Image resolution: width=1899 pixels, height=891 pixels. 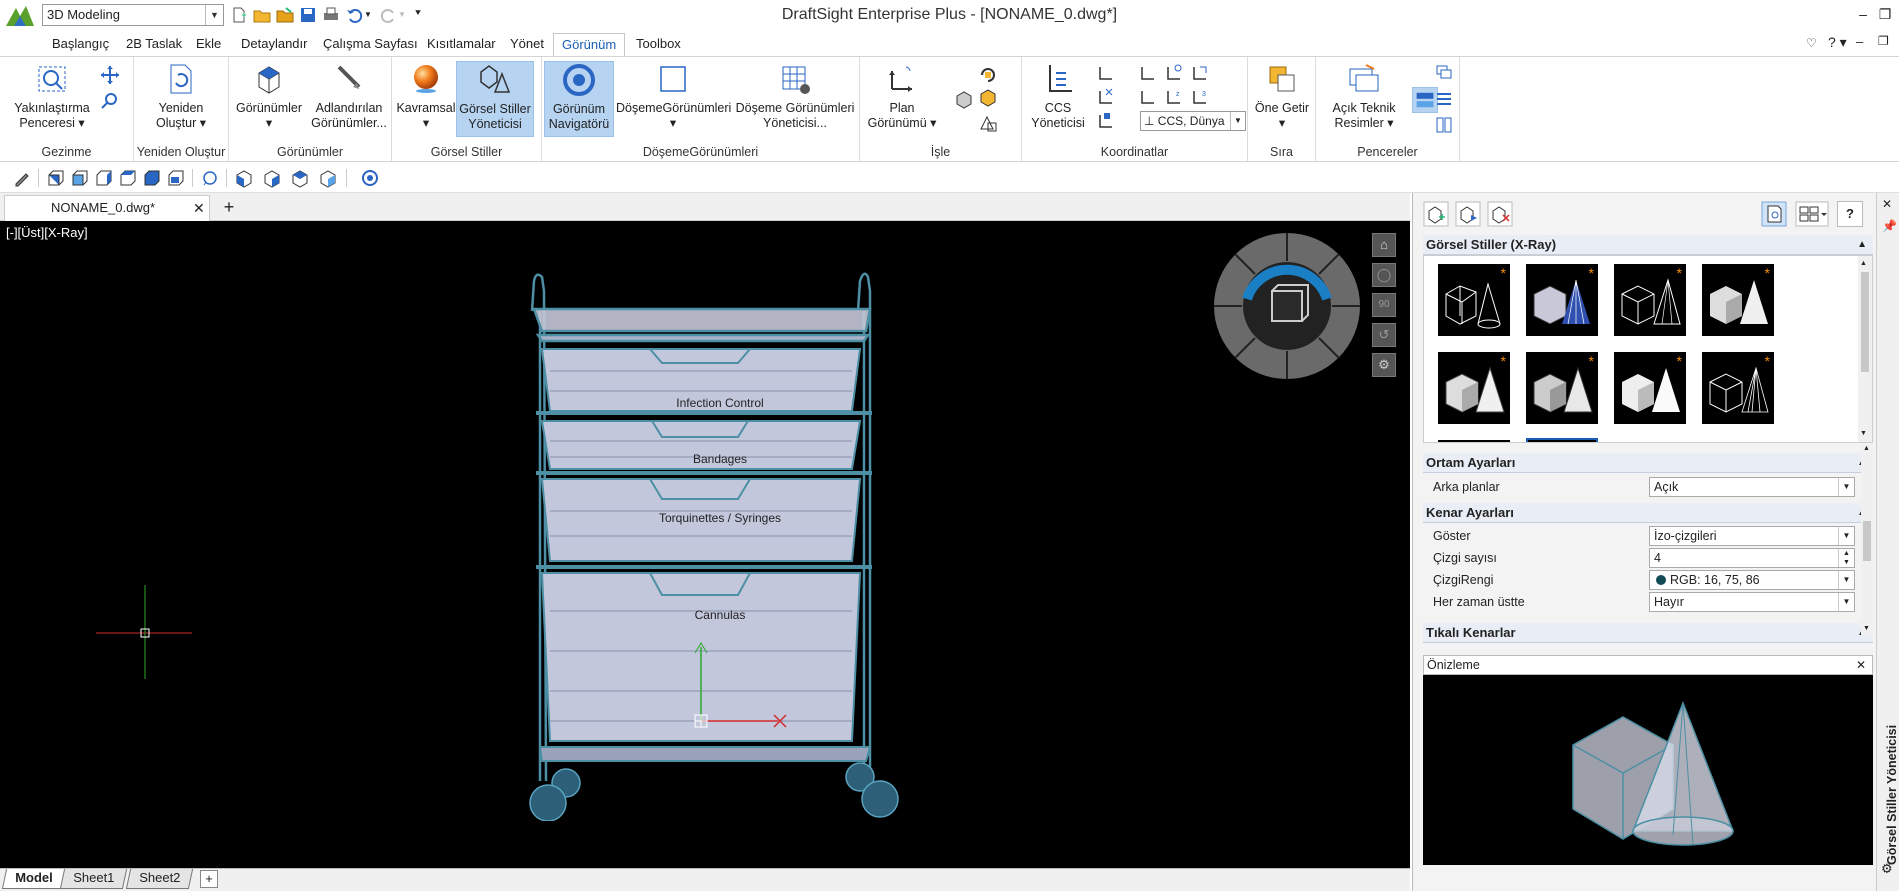 What do you see at coordinates (1862, 244) in the screenshot?
I see `collapse-icon: ▲` at bounding box center [1862, 244].